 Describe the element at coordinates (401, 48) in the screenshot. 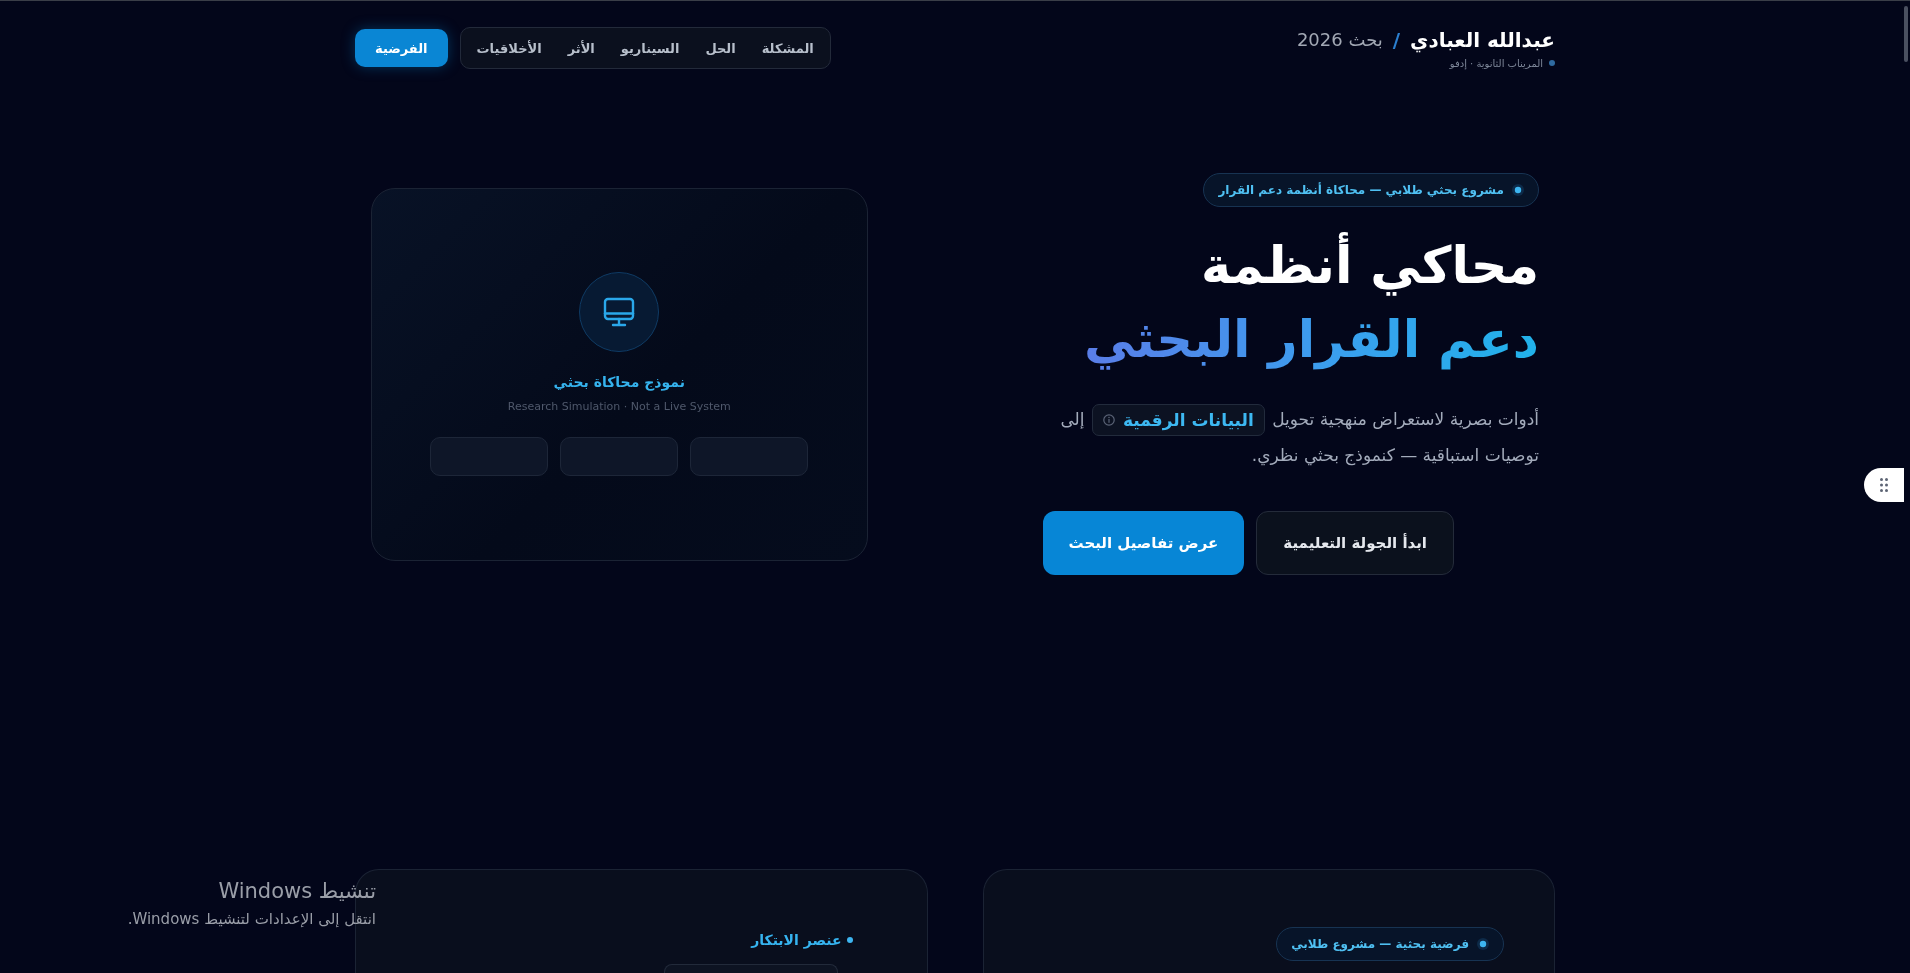

I see `hypothesis-button: الفرضية` at that location.